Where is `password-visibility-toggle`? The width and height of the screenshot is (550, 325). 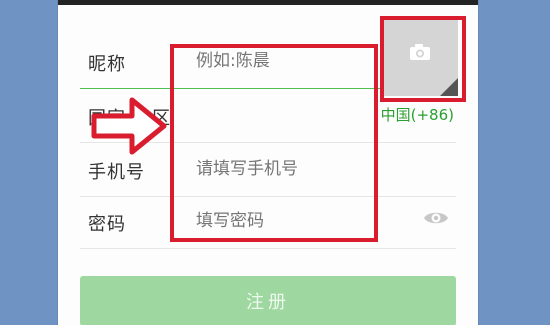
password-visibility-toggle is located at coordinates (436, 218).